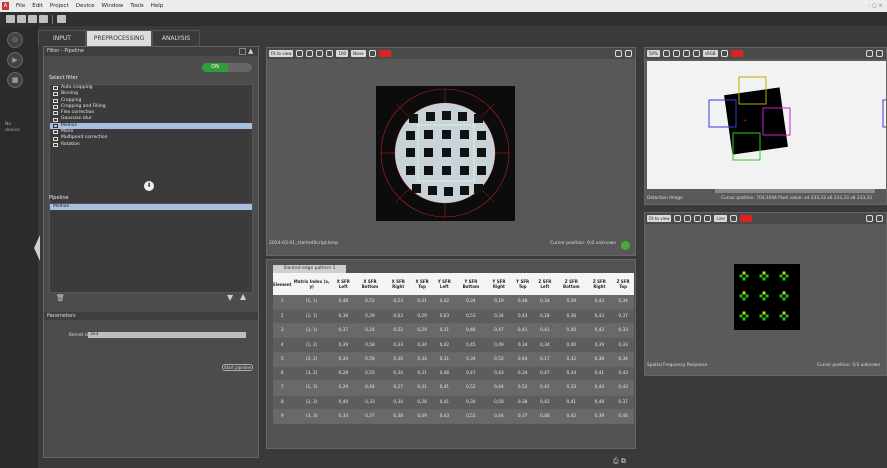  Describe the element at coordinates (720, 218) in the screenshot. I see `plot-mode-dropdown: Line` at that location.